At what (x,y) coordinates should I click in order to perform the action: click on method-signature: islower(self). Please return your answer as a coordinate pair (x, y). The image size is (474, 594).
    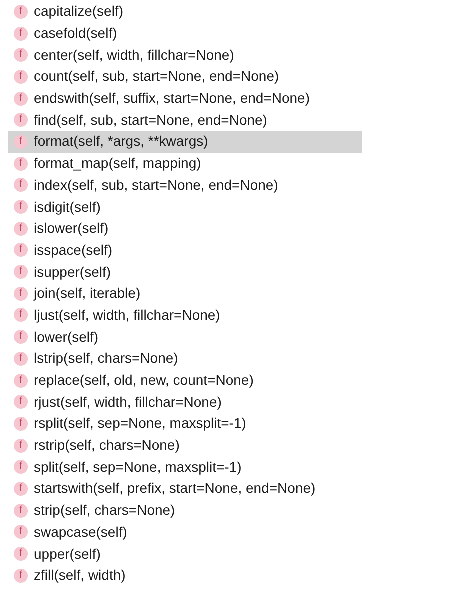
    Looking at the image, I should click on (71, 228).